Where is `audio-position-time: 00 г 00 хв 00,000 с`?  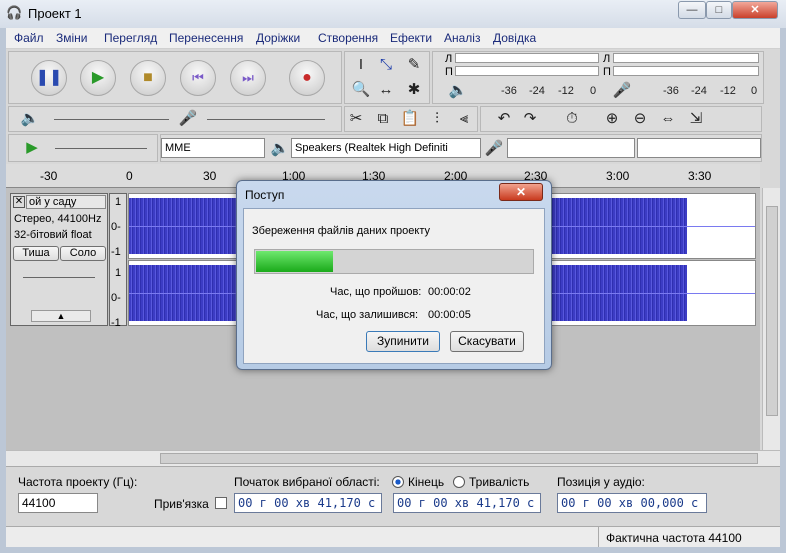
audio-position-time: 00 г 00 хв 00,000 с is located at coordinates (632, 503).